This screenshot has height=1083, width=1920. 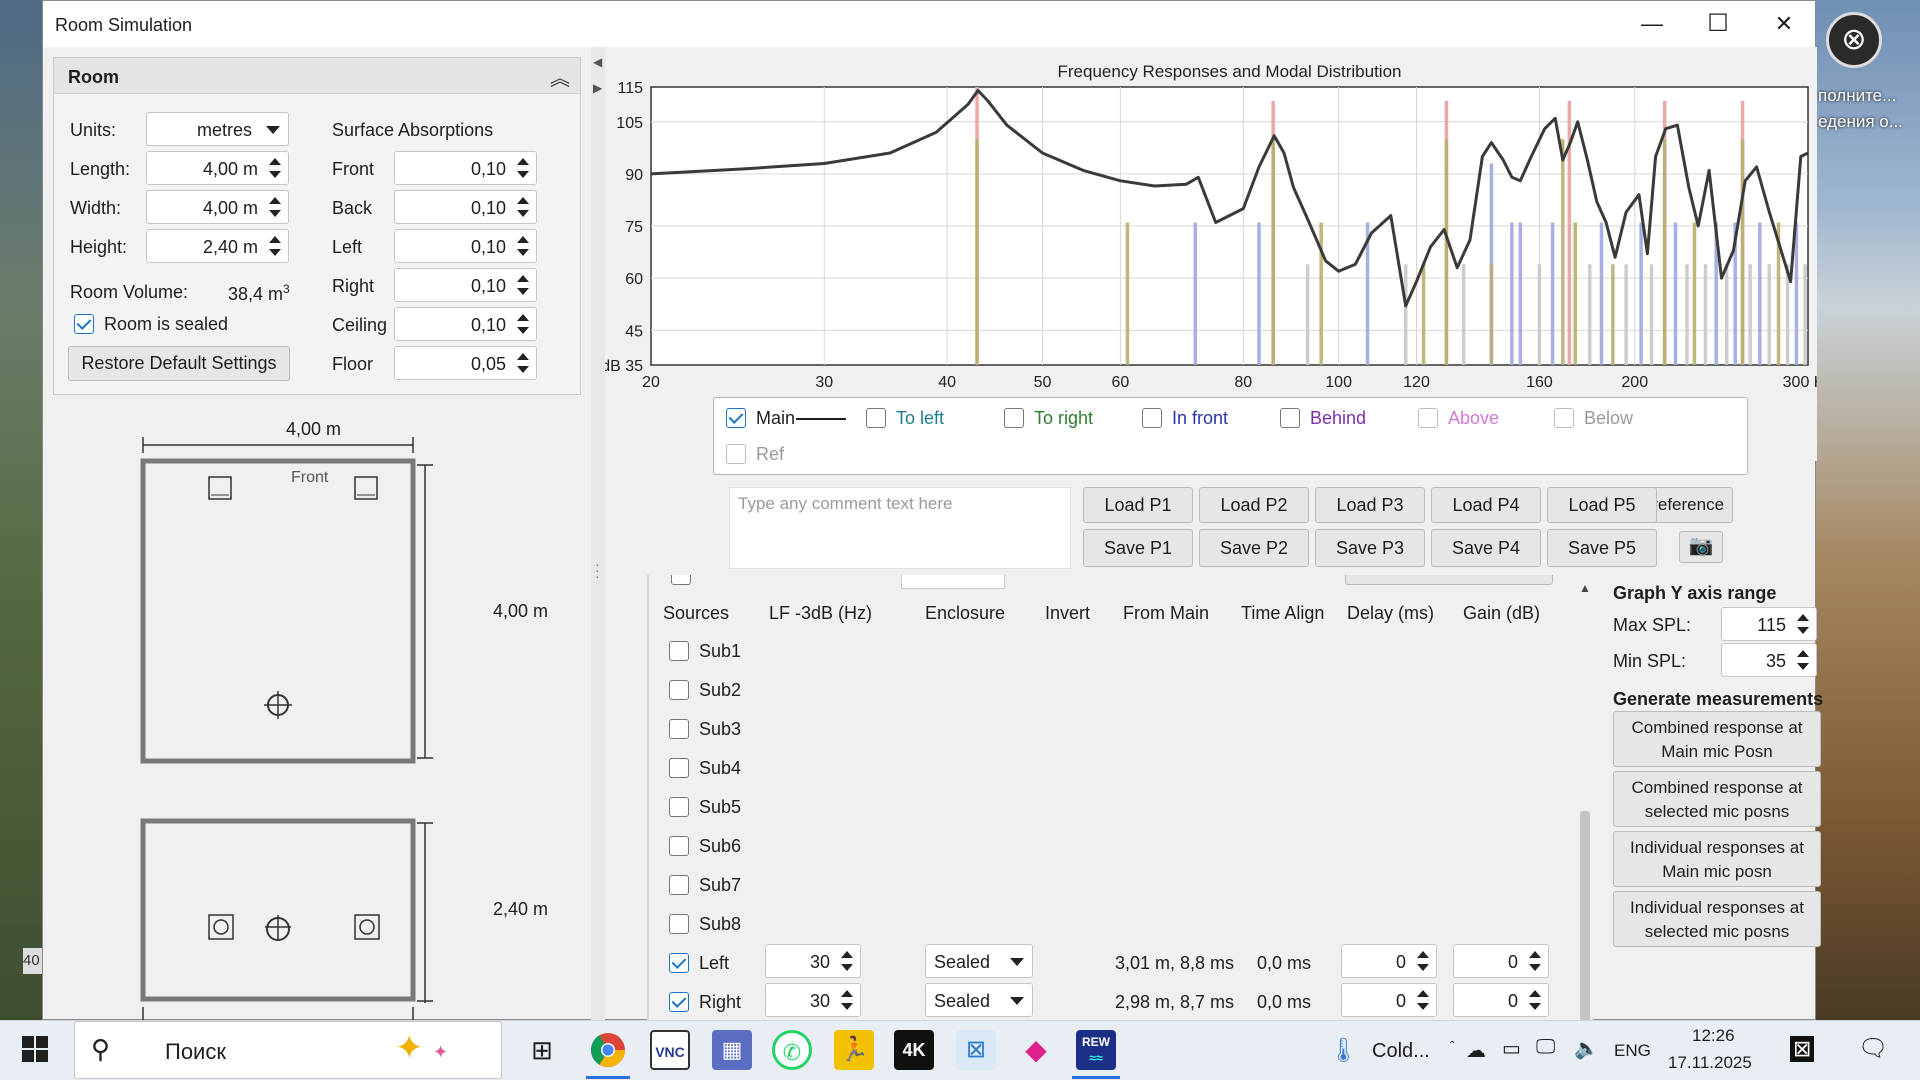 I want to click on delay-spinbox-right: 0, so click(x=1389, y=1000).